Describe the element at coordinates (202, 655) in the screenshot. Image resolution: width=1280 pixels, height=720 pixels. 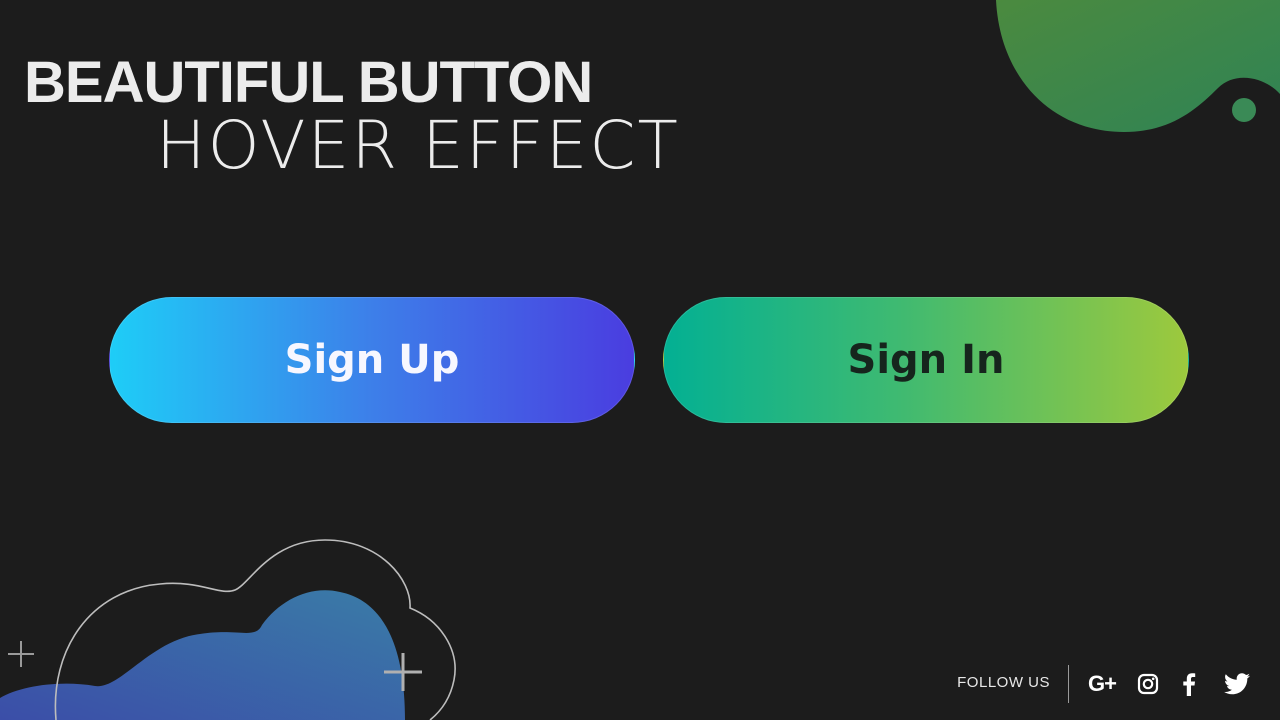
I see `bottom-left-blob` at that location.